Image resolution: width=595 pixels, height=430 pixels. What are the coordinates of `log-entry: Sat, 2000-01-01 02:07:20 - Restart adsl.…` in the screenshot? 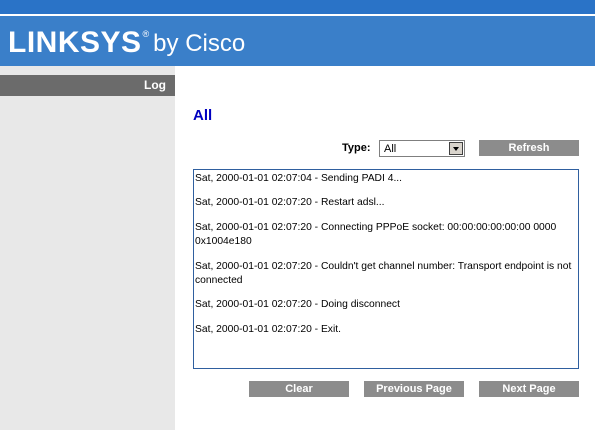 It's located at (290, 202).